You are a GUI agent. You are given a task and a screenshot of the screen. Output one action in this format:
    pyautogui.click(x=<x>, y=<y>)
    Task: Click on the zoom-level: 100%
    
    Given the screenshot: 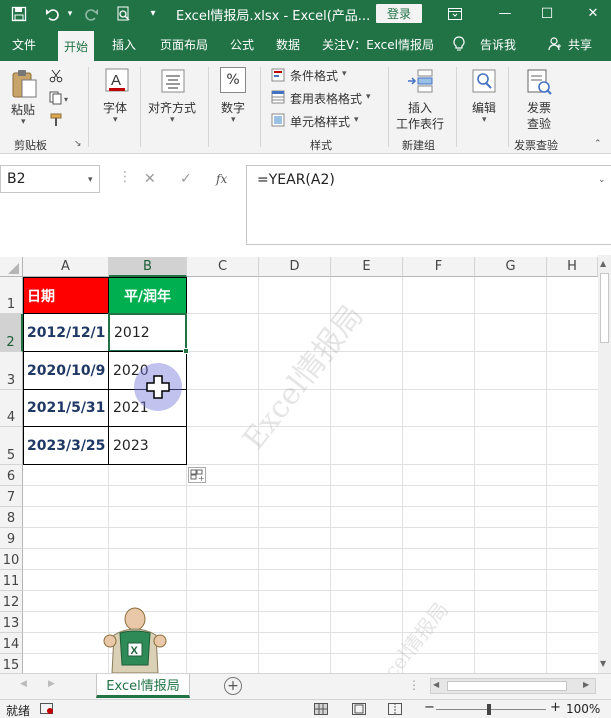 What is the action you would take?
    pyautogui.click(x=583, y=709)
    